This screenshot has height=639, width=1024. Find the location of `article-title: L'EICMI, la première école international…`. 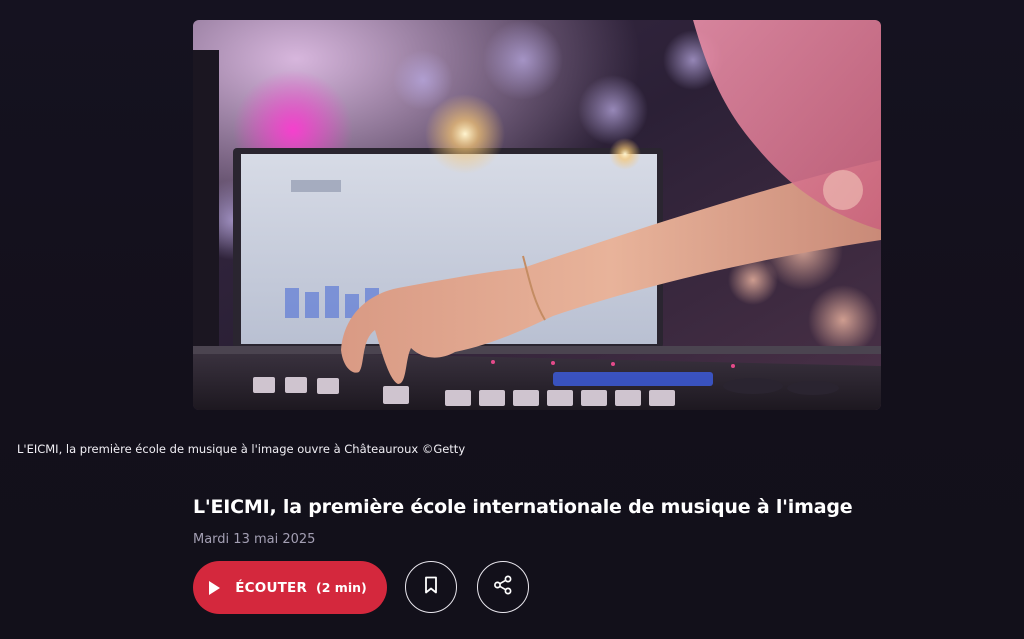

article-title: L'EICMI, la première école international… is located at coordinates (523, 507).